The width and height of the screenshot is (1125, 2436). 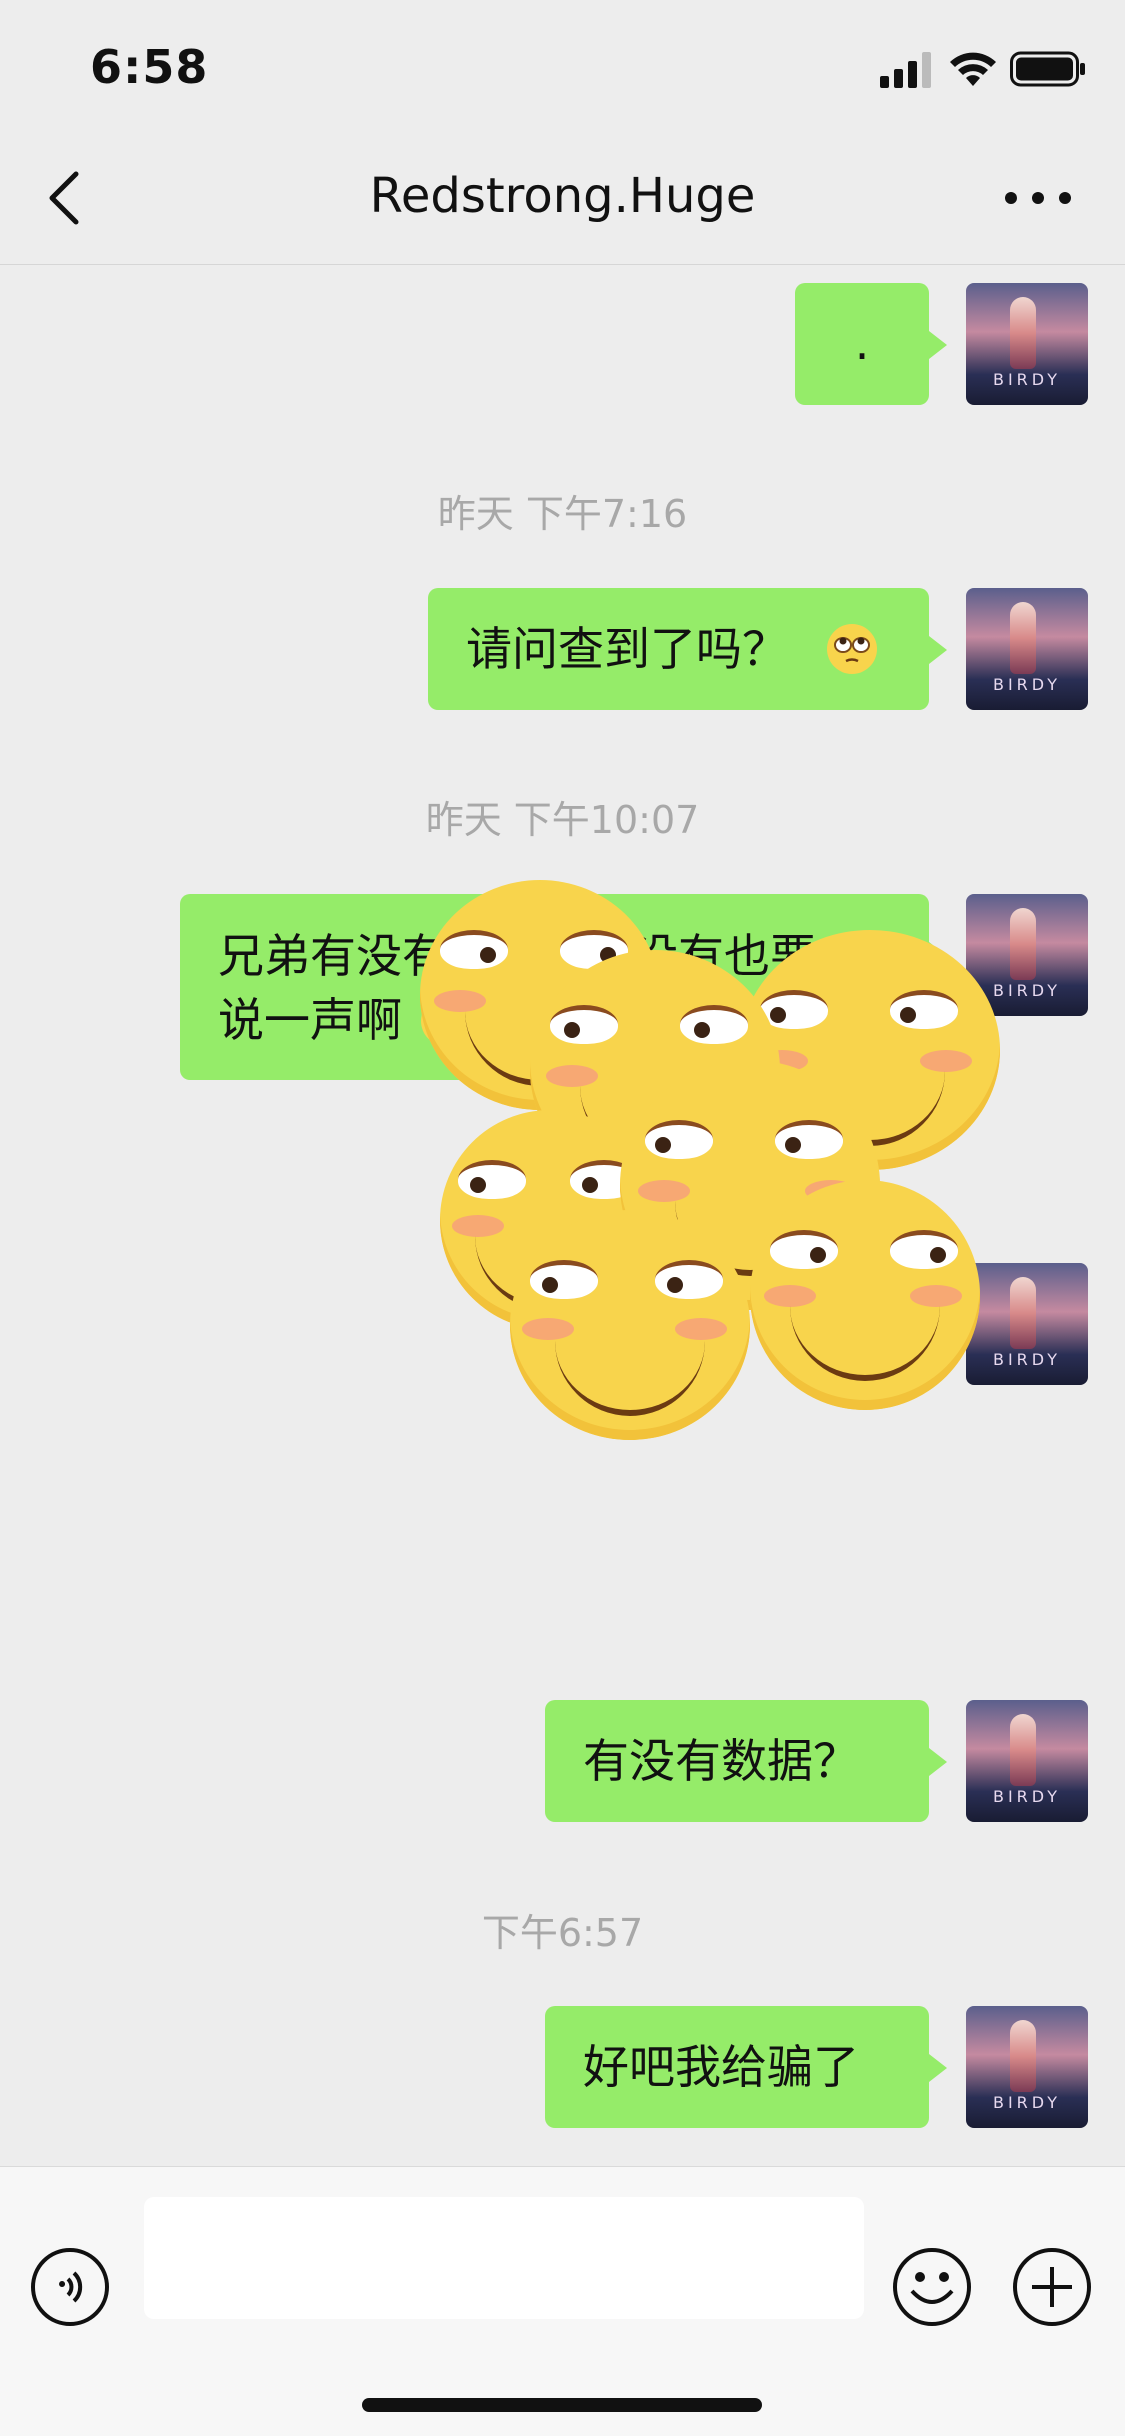 What do you see at coordinates (905, 70) in the screenshot?
I see `signal-icon` at bounding box center [905, 70].